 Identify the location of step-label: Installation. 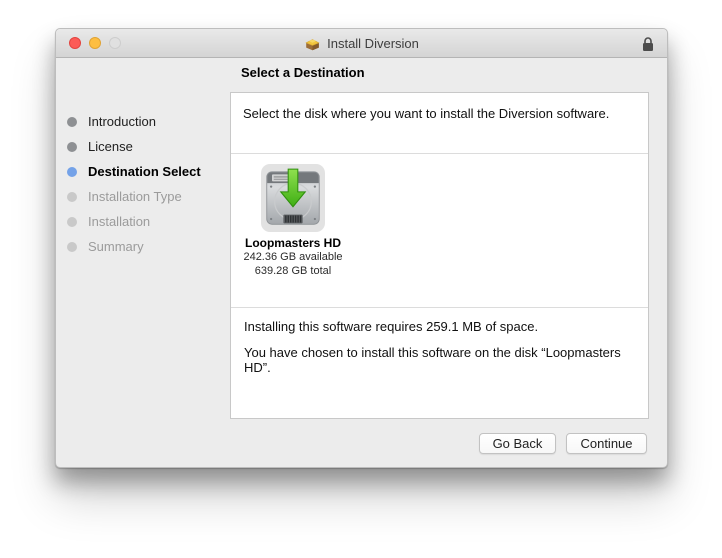
(119, 221).